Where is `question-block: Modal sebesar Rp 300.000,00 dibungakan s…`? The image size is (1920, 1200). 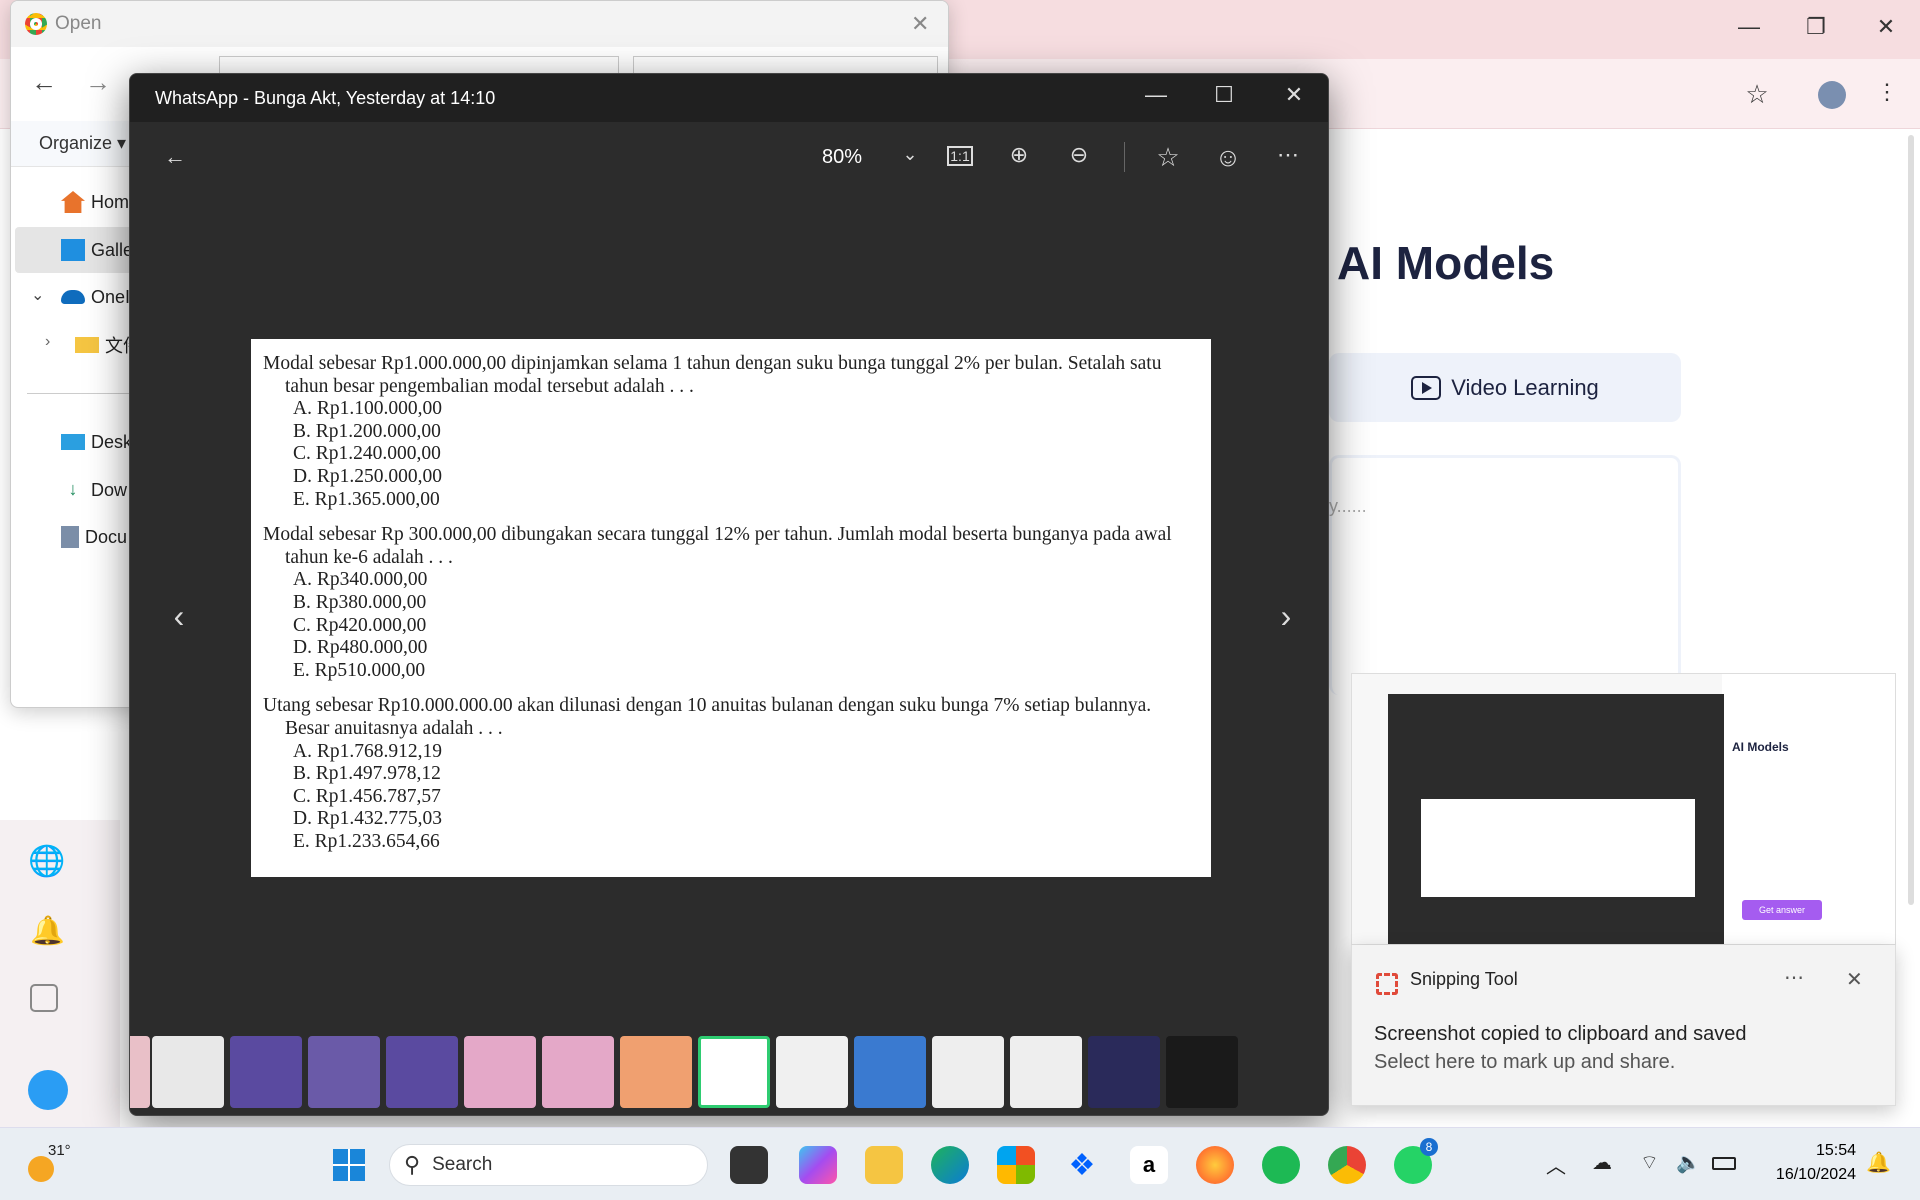
question-block: Modal sebesar Rp 300.000,00 dibungakan s… is located at coordinates (731, 603).